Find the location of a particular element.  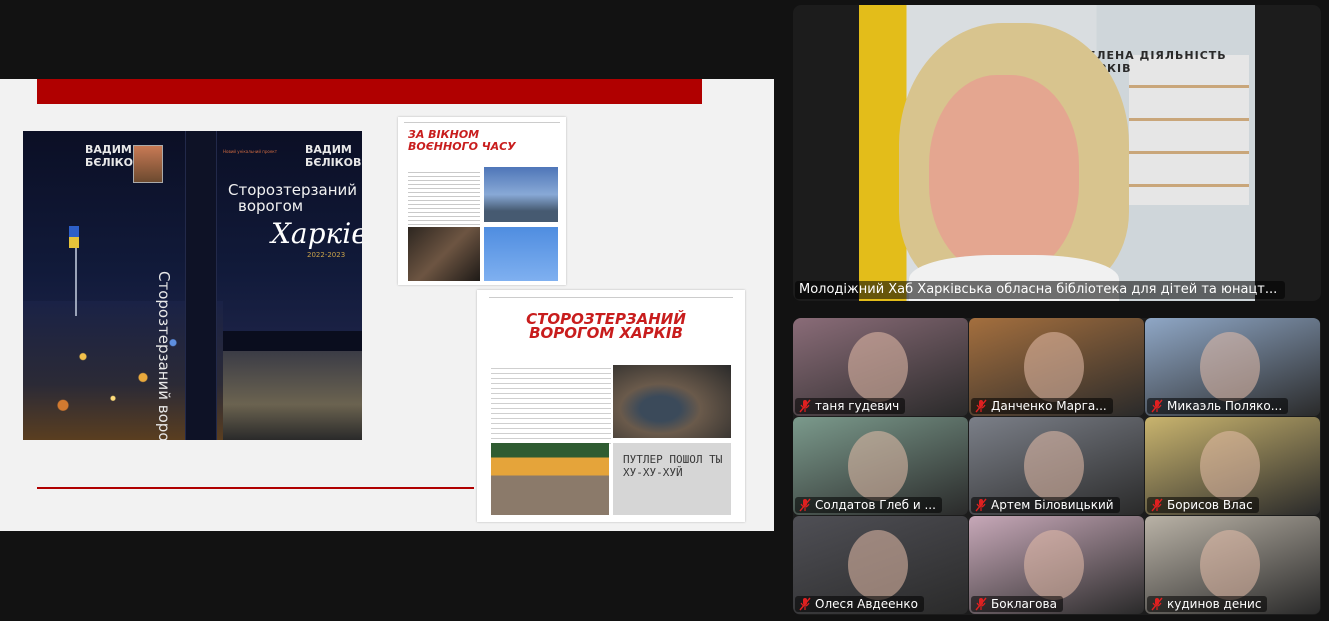

participant-name-label: Артем Біловицький is located at coordinates (1045, 505).